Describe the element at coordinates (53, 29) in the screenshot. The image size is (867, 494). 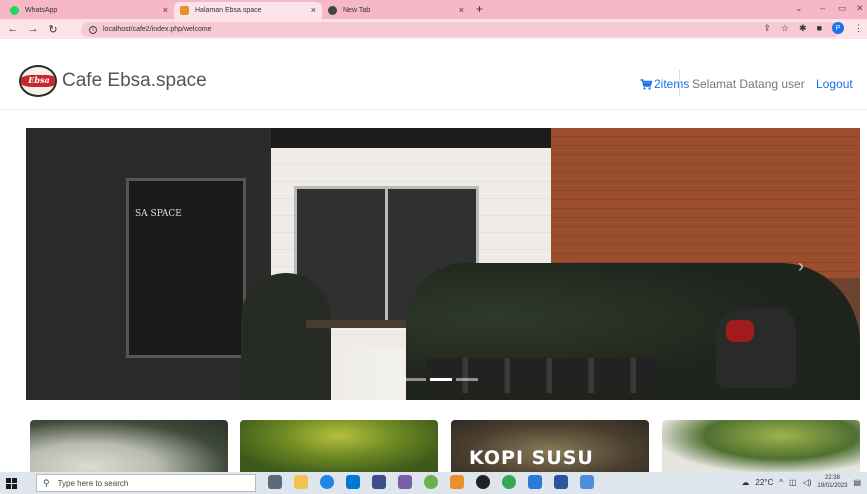
I see `reload-icon: ↻` at that location.